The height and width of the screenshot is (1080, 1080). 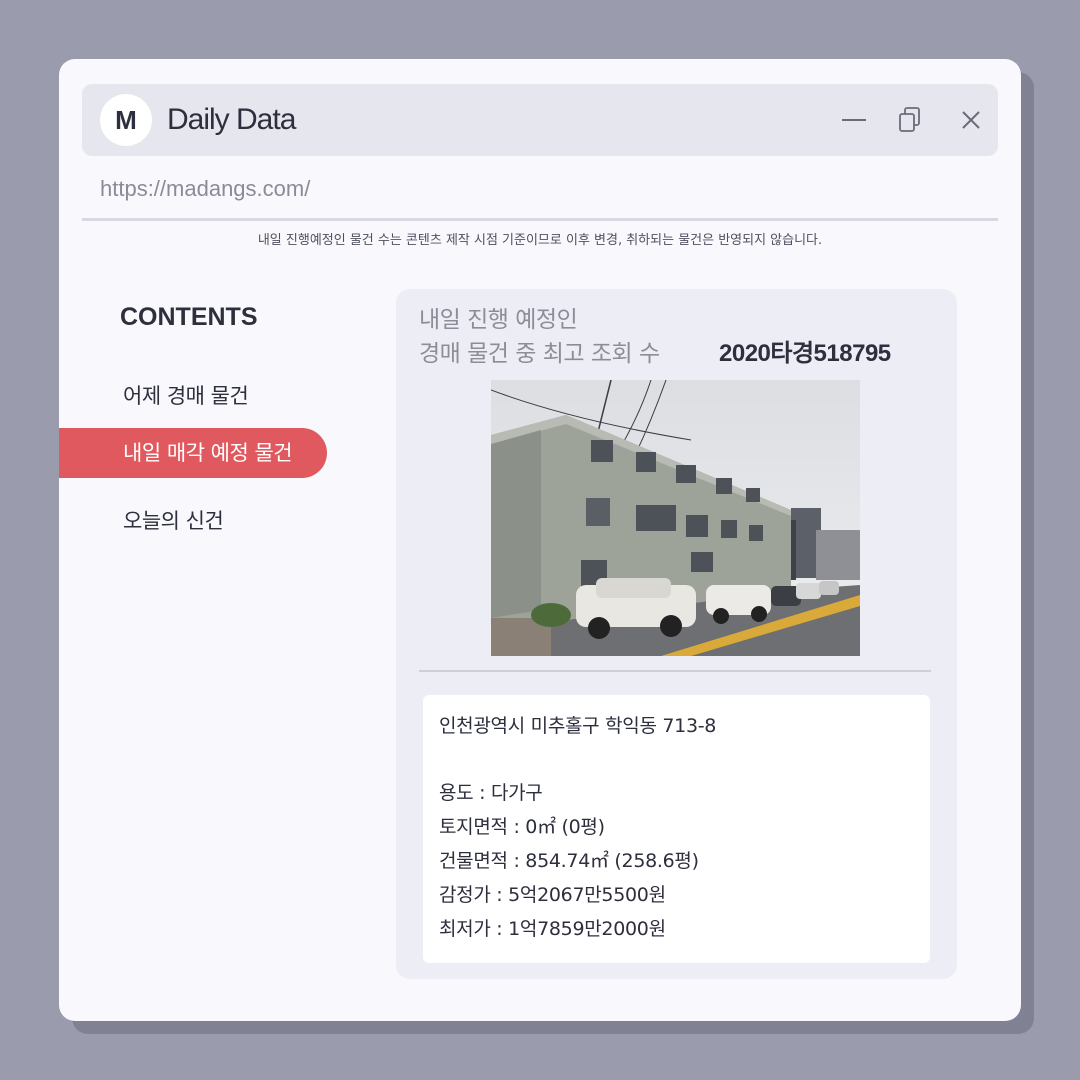 What do you see at coordinates (126, 120) in the screenshot?
I see `app-logo: M` at bounding box center [126, 120].